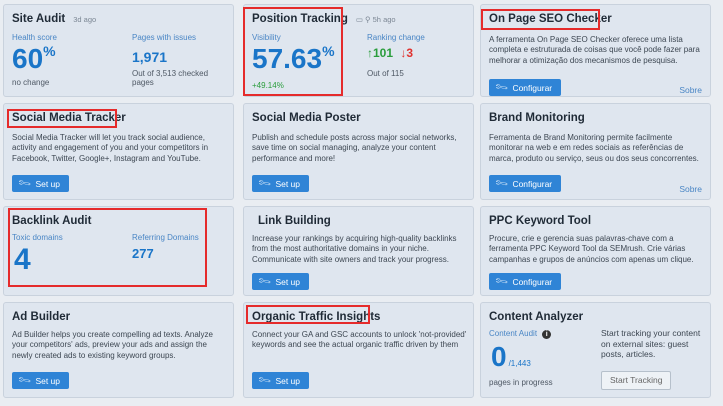 The height and width of the screenshot is (406, 723). I want to click on ranking-down-value: 3, so click(410, 53).